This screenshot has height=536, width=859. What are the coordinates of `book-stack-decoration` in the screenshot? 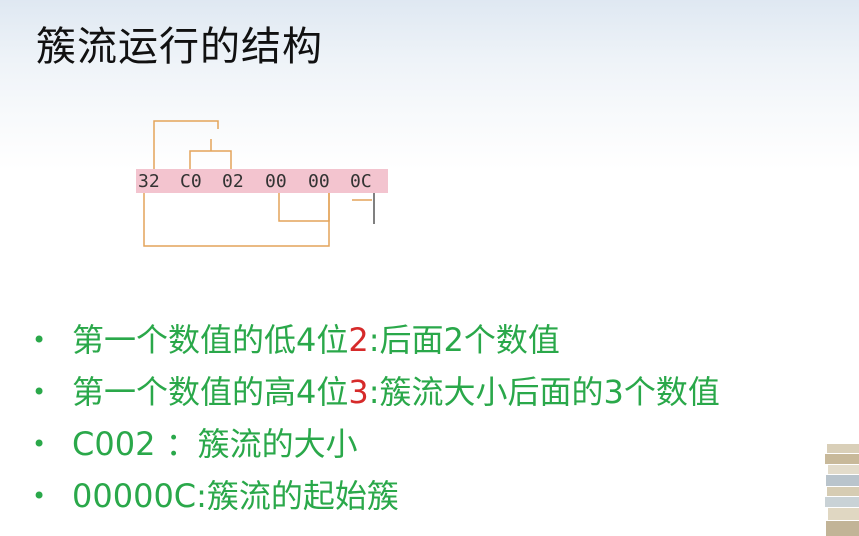 It's located at (842, 490).